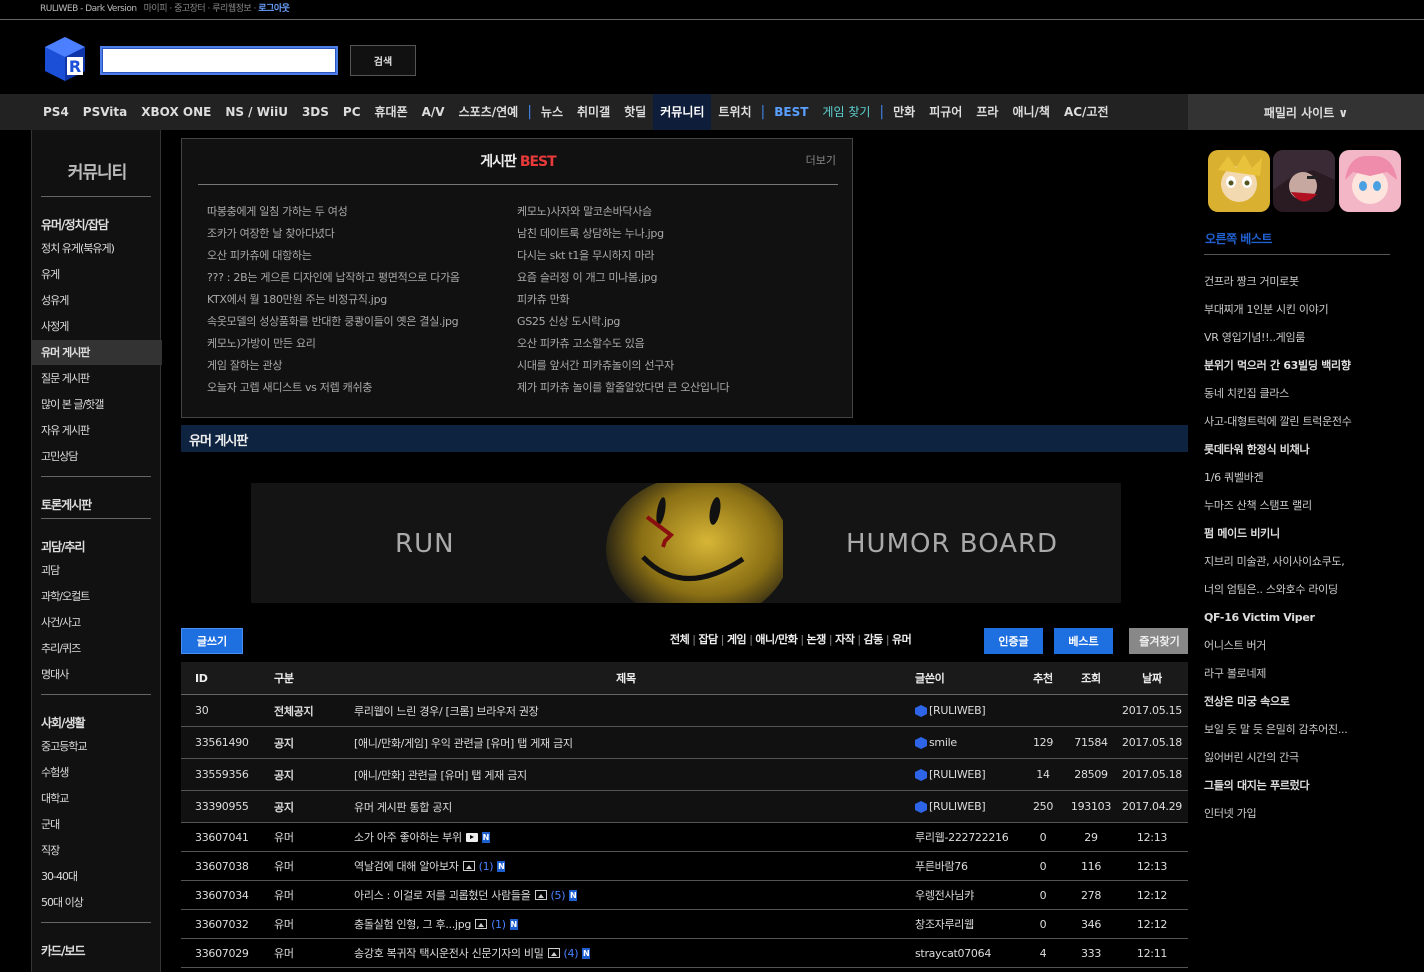  What do you see at coordinates (97, 798) in the screenshot?
I see `sidebar-item: 대학교` at bounding box center [97, 798].